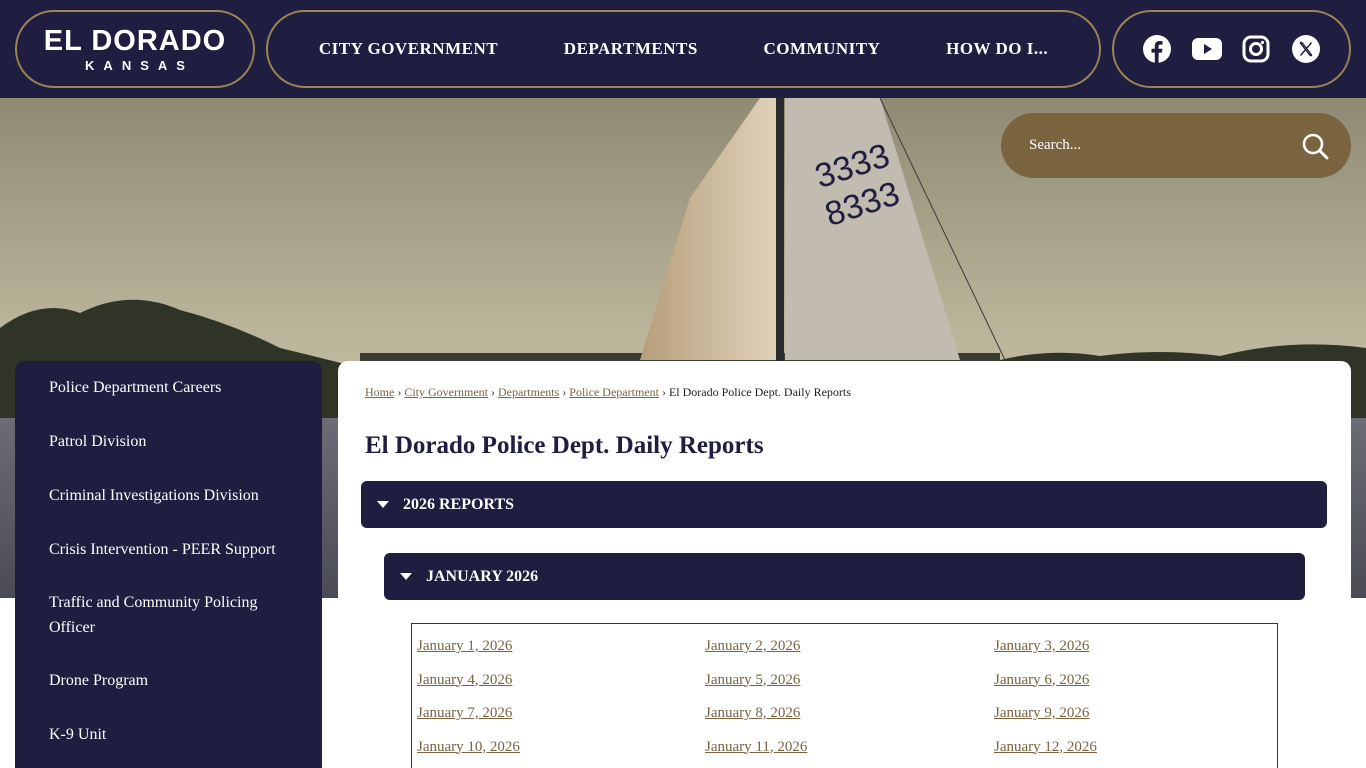  Describe the element at coordinates (168, 441) in the screenshot. I see `sidebar-item-patrol-division: Patrol Division` at that location.